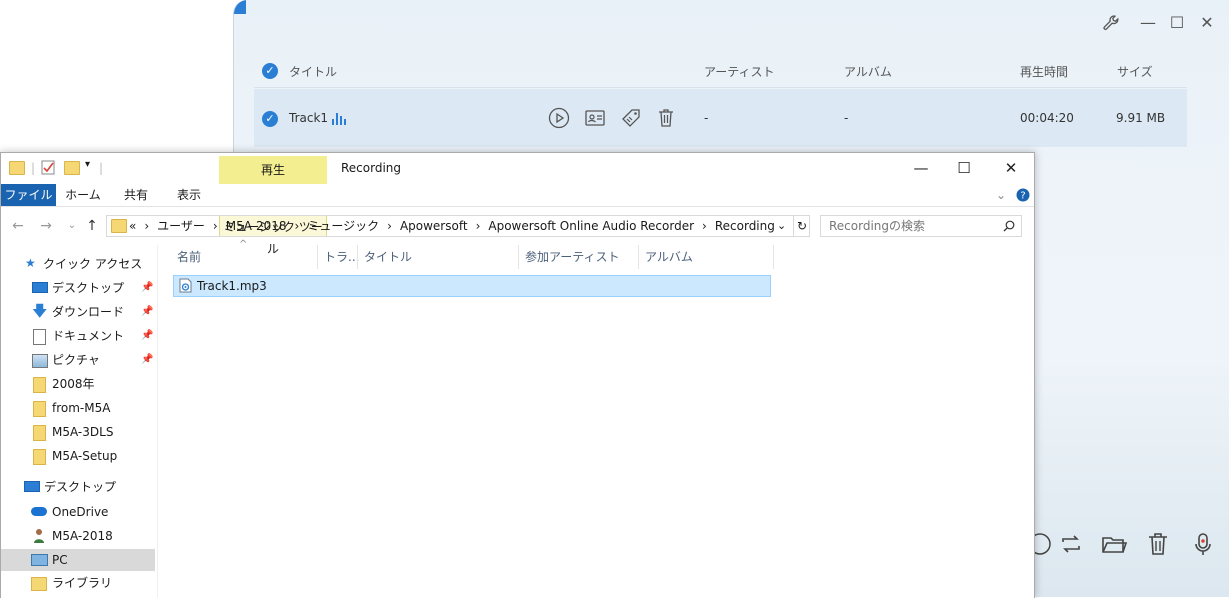  Describe the element at coordinates (256, 226) in the screenshot. I see `breadcrumb-segment: M5A-2018` at that location.